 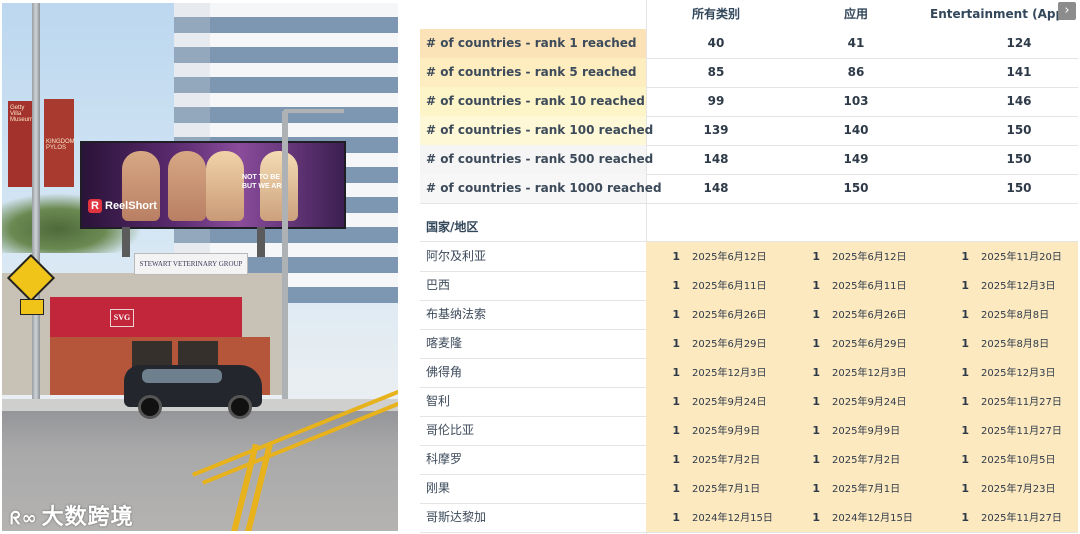 I want to click on vet-sign: STEWART VETERINARY GROUP, so click(x=191, y=264).